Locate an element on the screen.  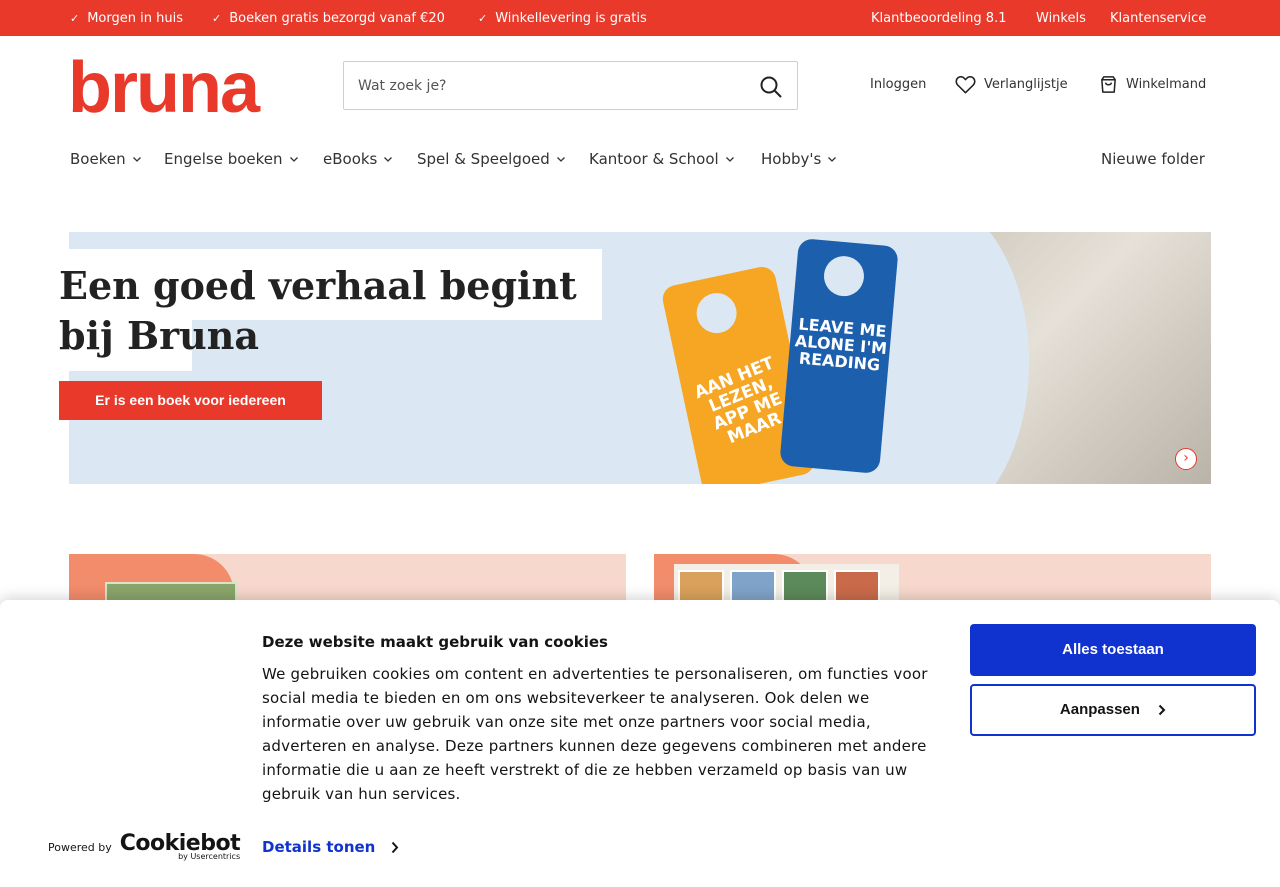
customer-rating-link: Klantbeoordeling 8.1 is located at coordinates (938, 18).